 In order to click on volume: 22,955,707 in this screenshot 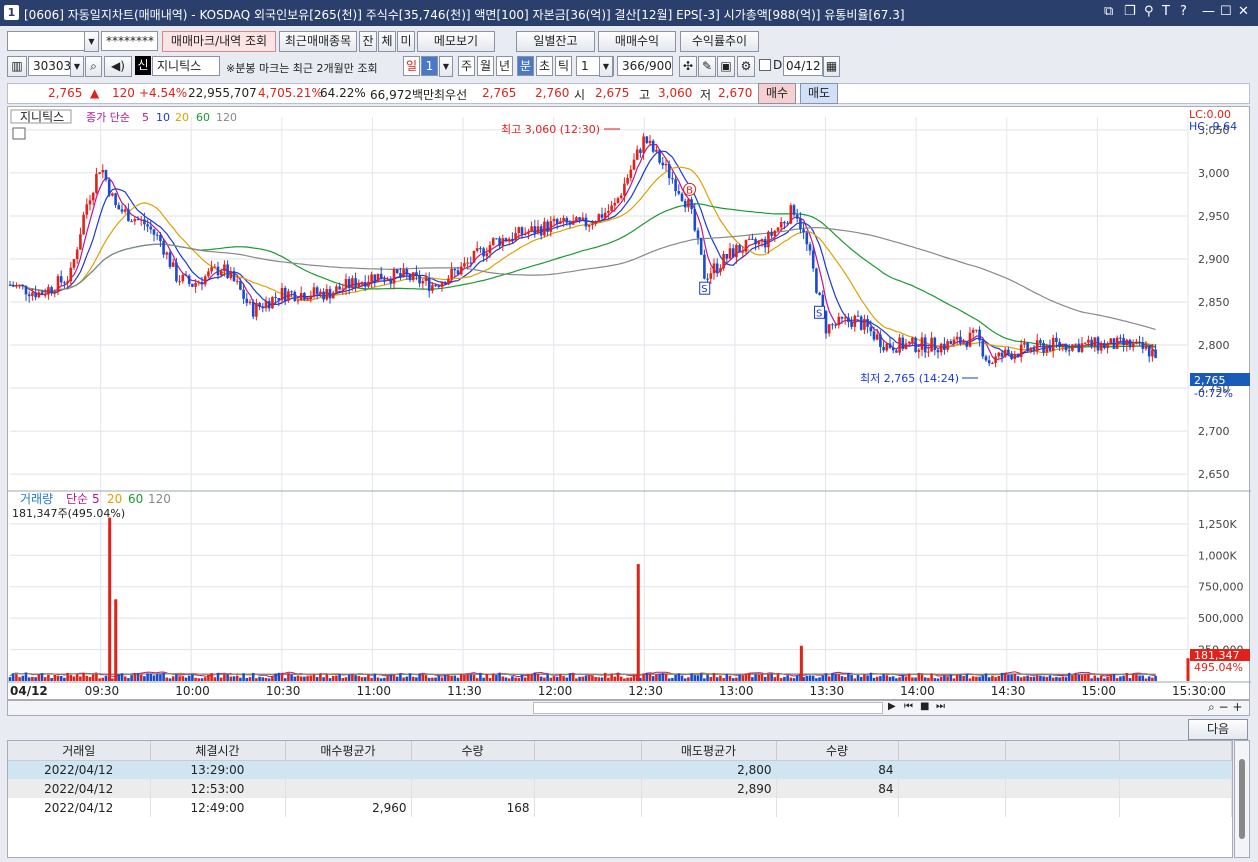, I will do `click(222, 93)`.